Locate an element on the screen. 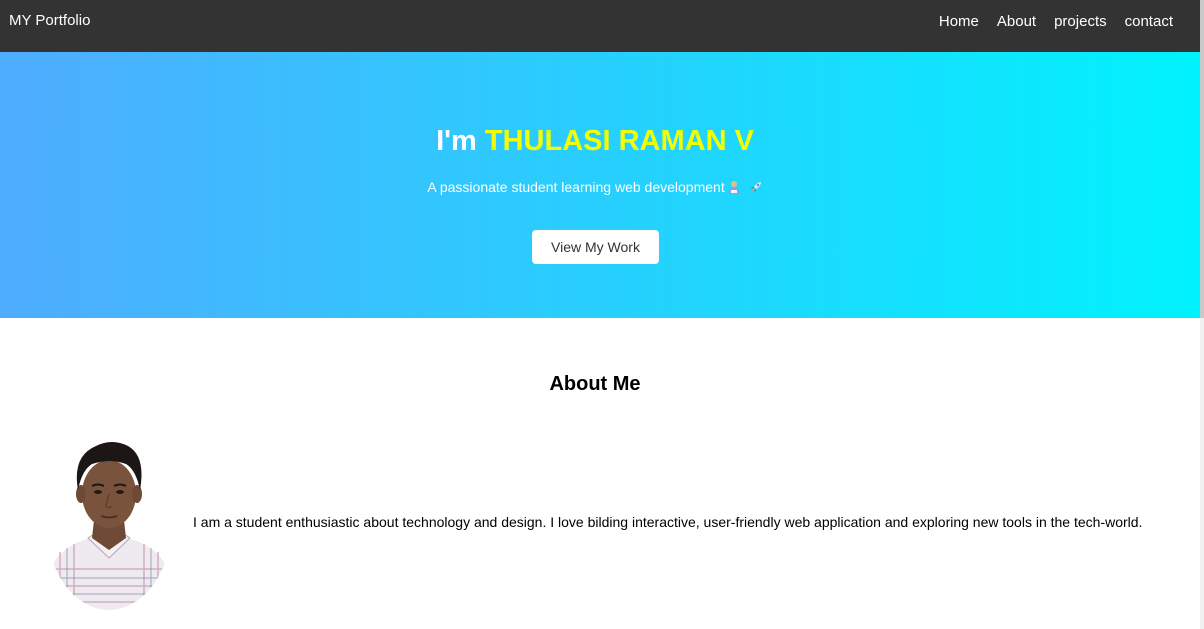 This screenshot has width=1204, height=629. nav-links: Home About projects contact is located at coordinates (1056, 21).